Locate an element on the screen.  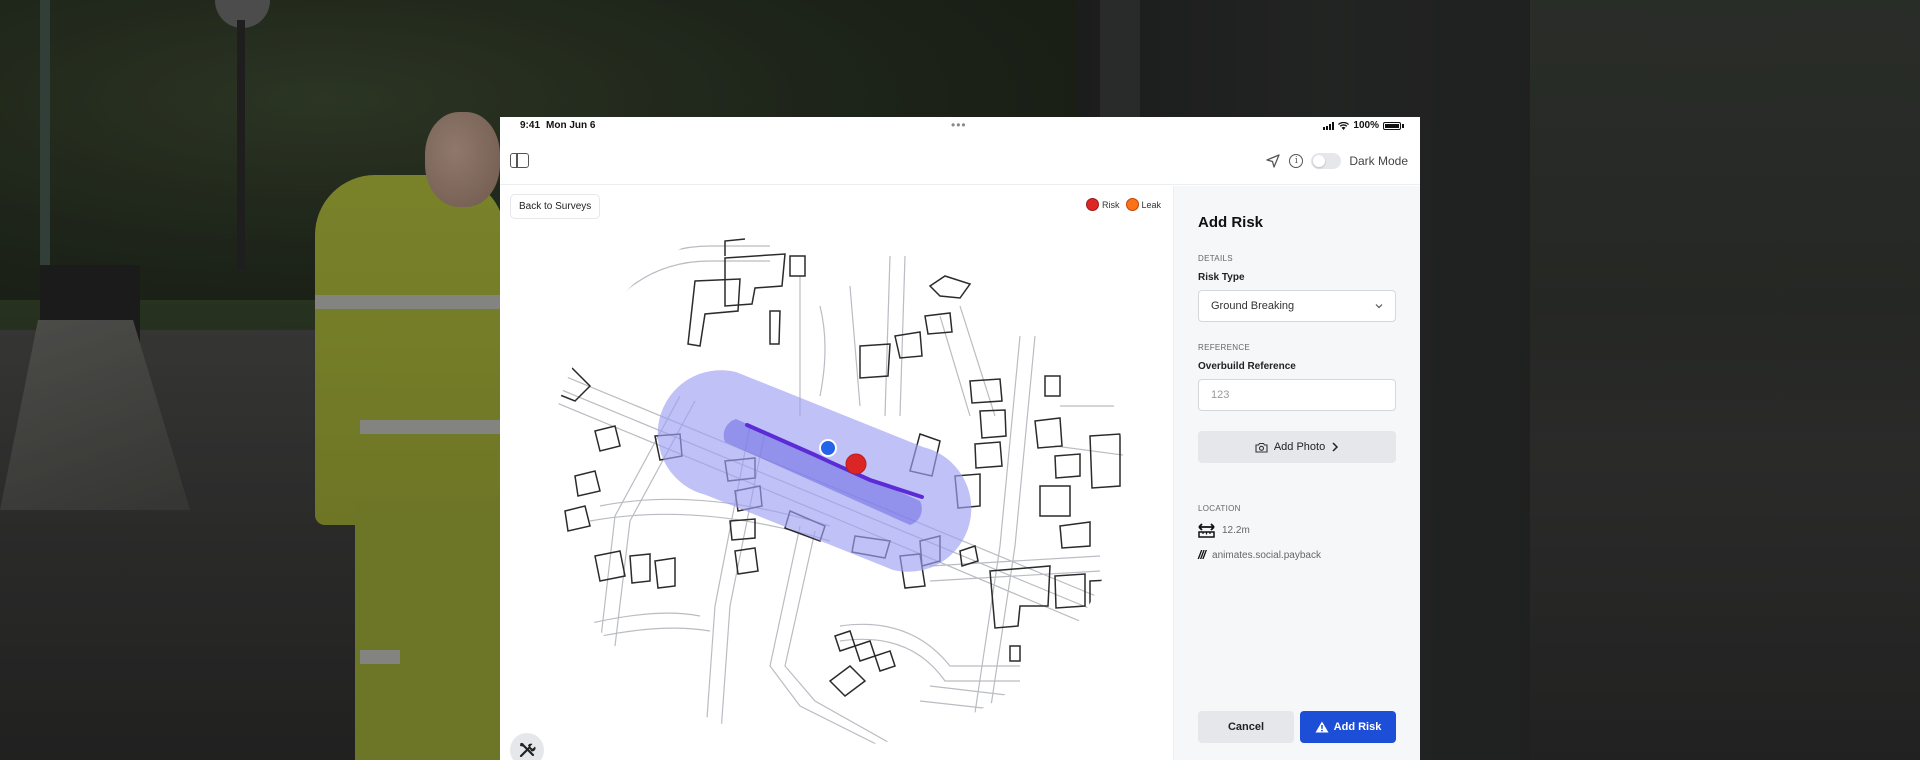
what3words-value: animates.social.payback is located at coordinates (1266, 555).